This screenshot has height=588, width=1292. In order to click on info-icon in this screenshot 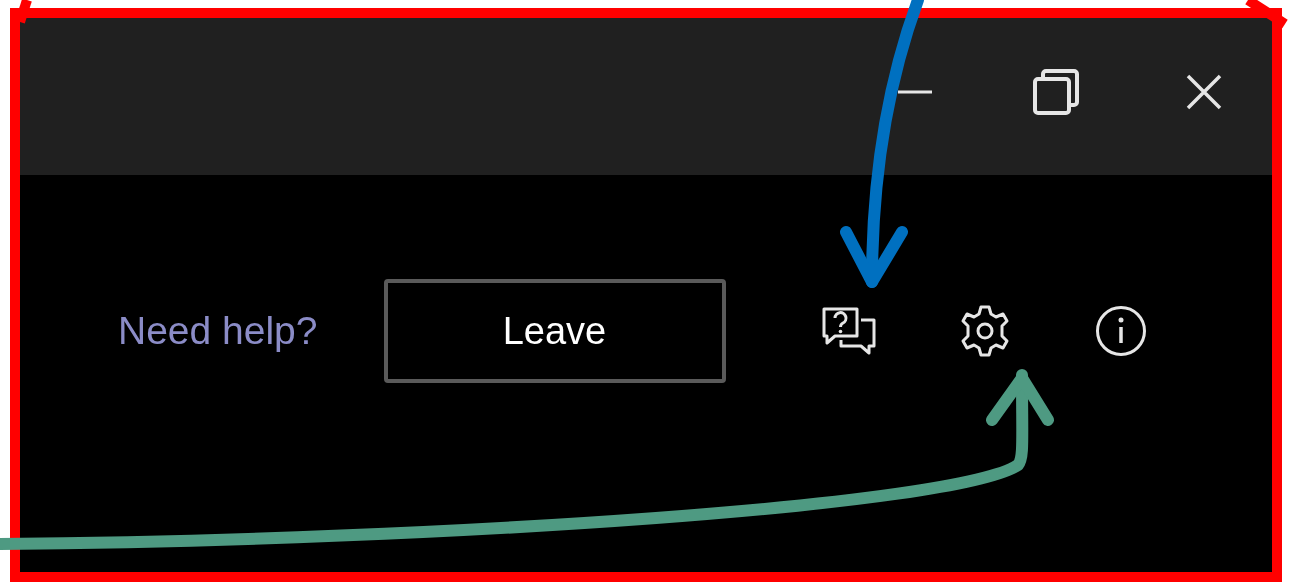, I will do `click(1120, 331)`.